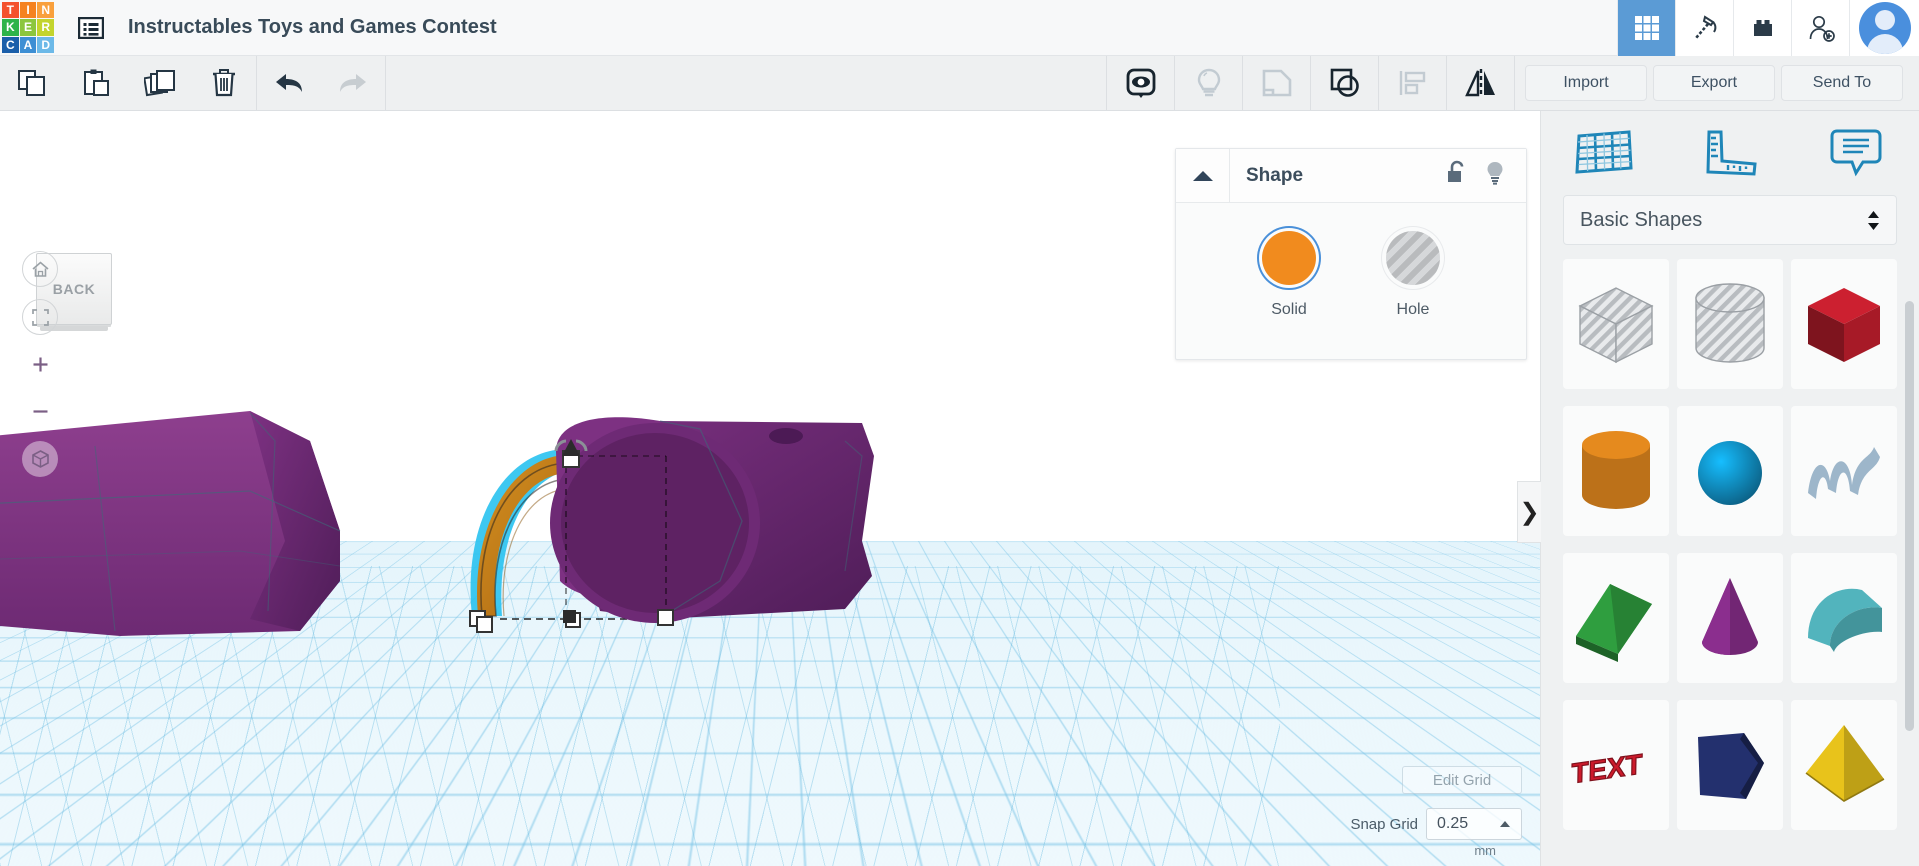 Image resolution: width=1919 pixels, height=866 pixels. What do you see at coordinates (40, 269) in the screenshot?
I see `home-view-icon` at bounding box center [40, 269].